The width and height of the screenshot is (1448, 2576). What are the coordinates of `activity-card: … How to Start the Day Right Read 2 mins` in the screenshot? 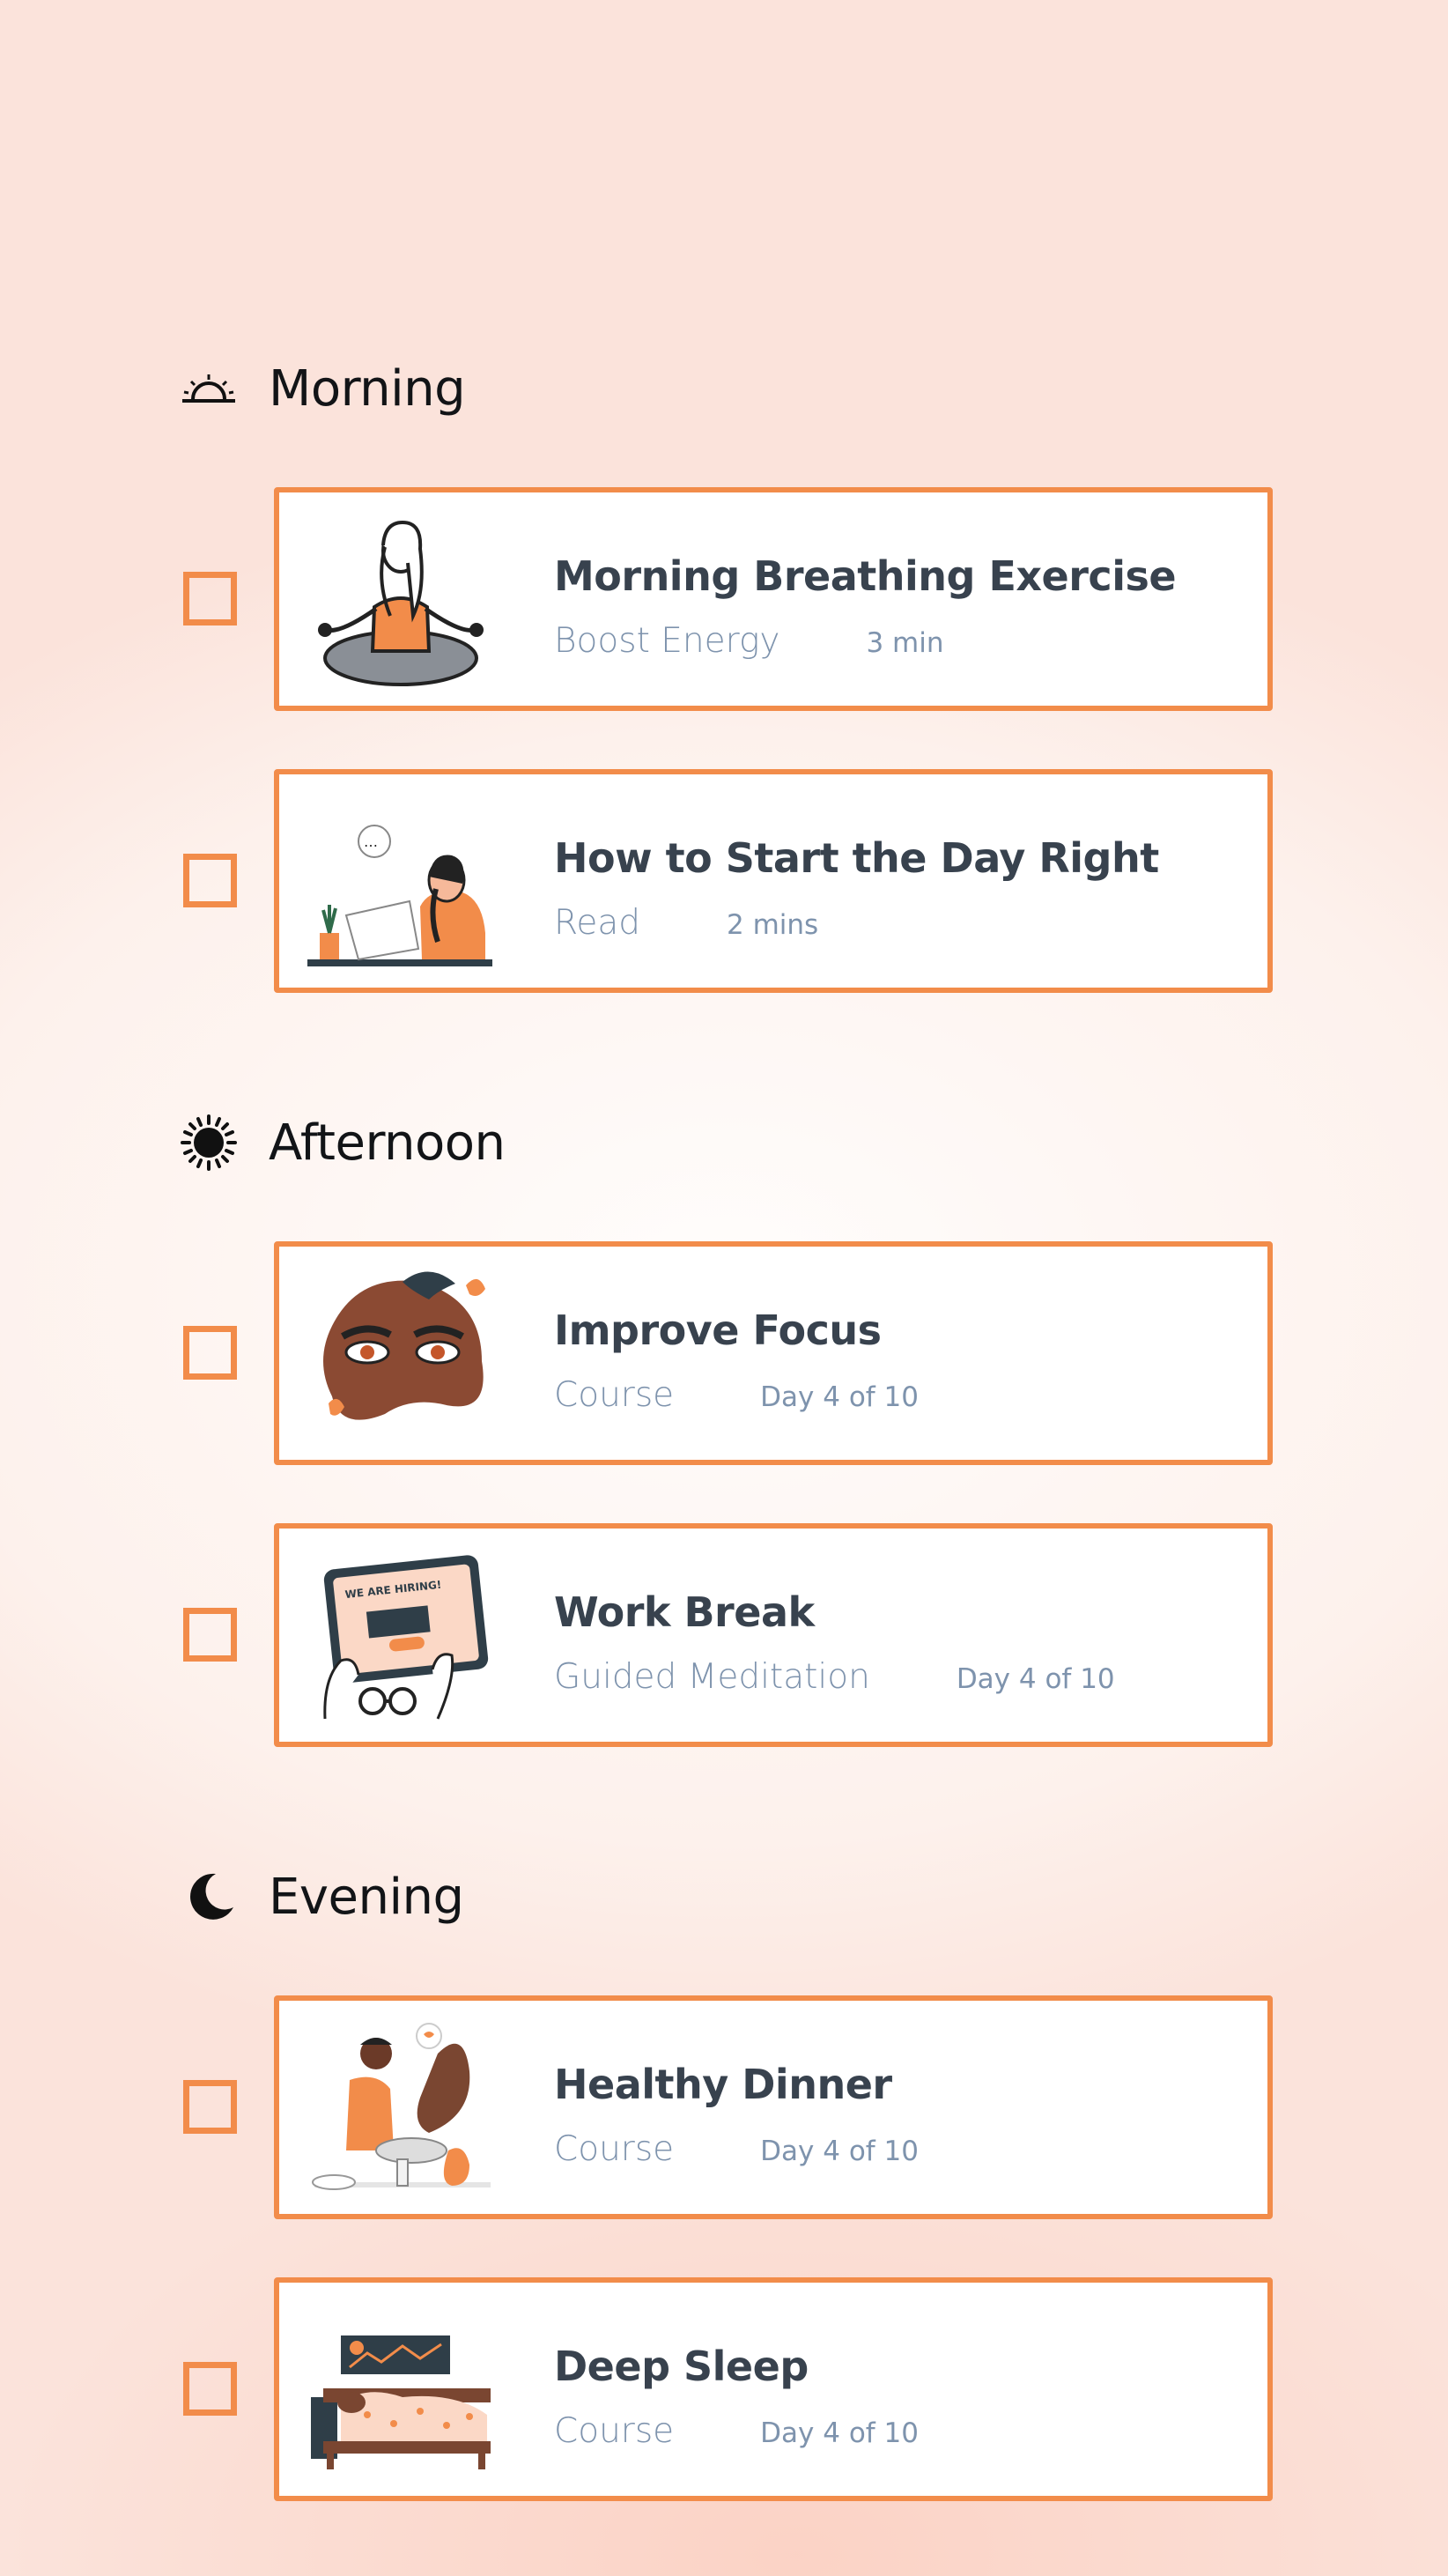 It's located at (774, 881).